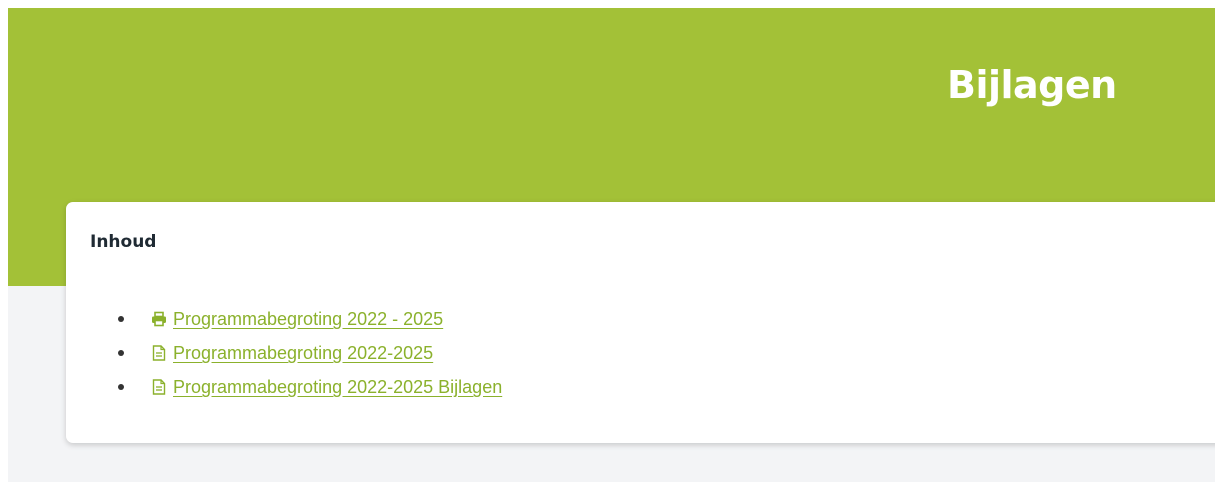  I want to click on toc-link-print: Programmabegroting 2022 - 2025, so click(297, 319).